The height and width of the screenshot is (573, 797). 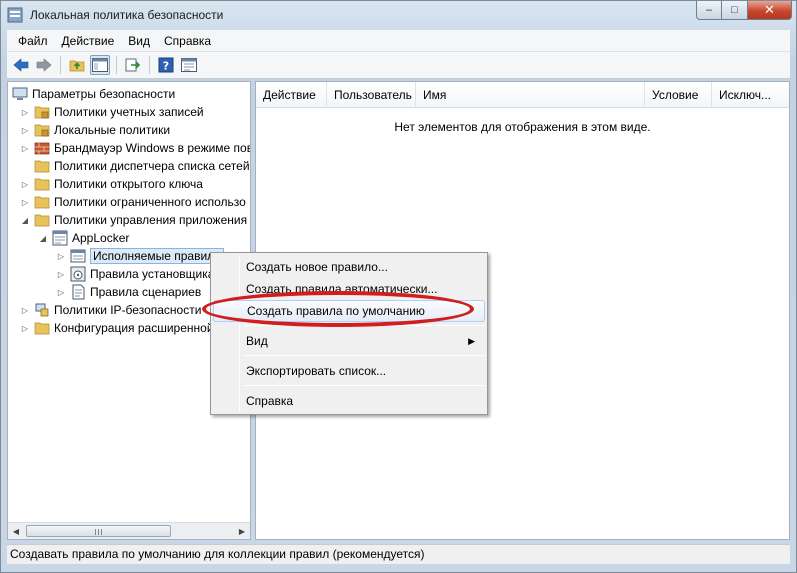 I want to click on tree-item-label: Политики управления приложения, so click(x=151, y=220).